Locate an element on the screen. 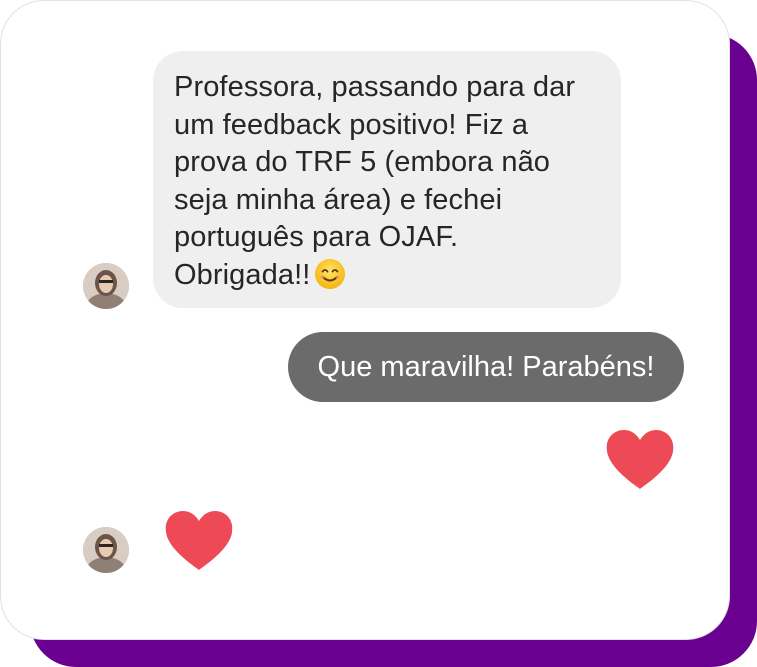 The image size is (757, 667). message-line: Professora, passando para dar is located at coordinates (375, 87).